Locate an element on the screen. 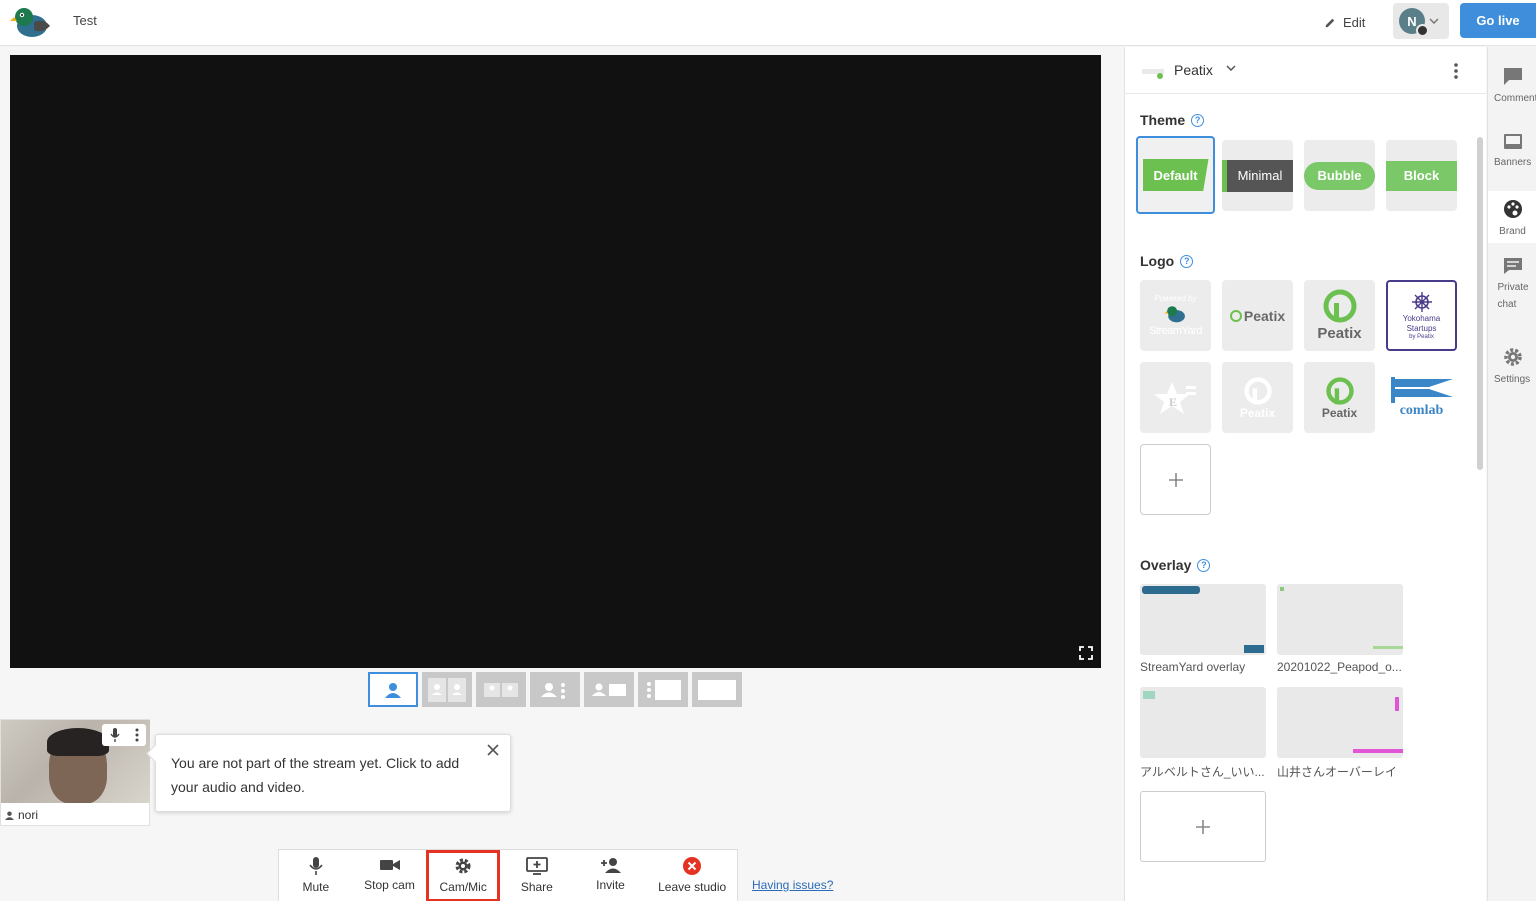  cam-mic-settings-button: Cam/Mic is located at coordinates (463, 875).